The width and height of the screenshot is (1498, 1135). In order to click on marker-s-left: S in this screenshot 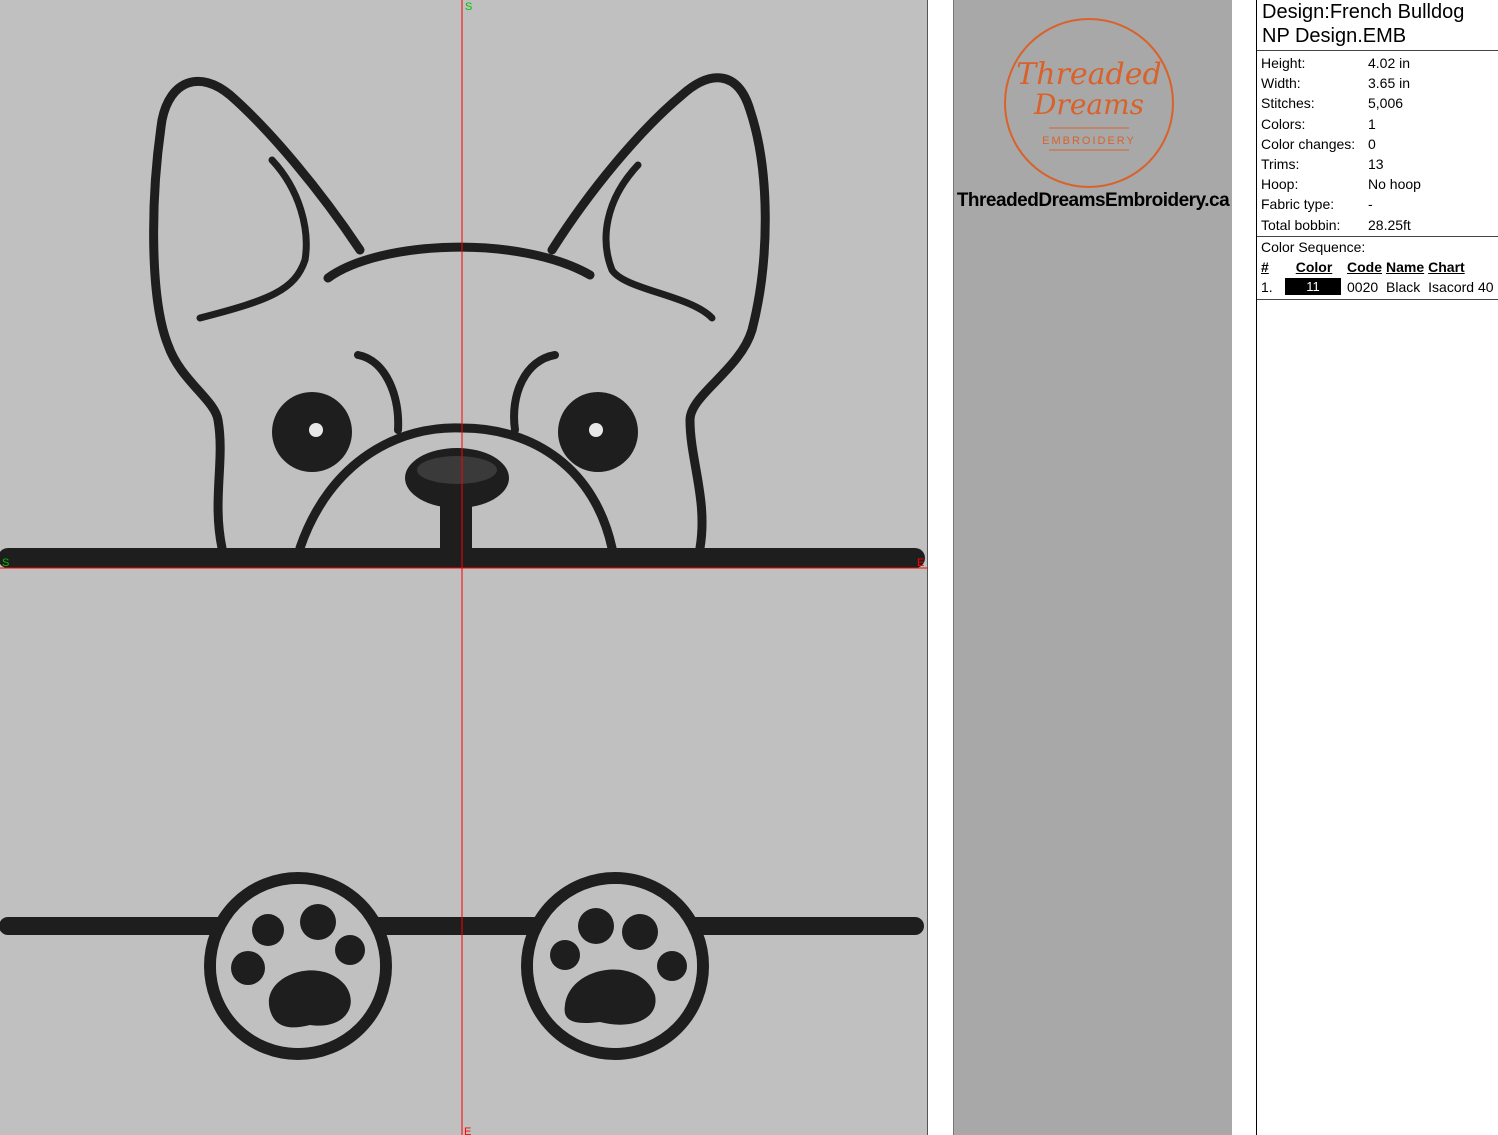, I will do `click(5, 563)`.